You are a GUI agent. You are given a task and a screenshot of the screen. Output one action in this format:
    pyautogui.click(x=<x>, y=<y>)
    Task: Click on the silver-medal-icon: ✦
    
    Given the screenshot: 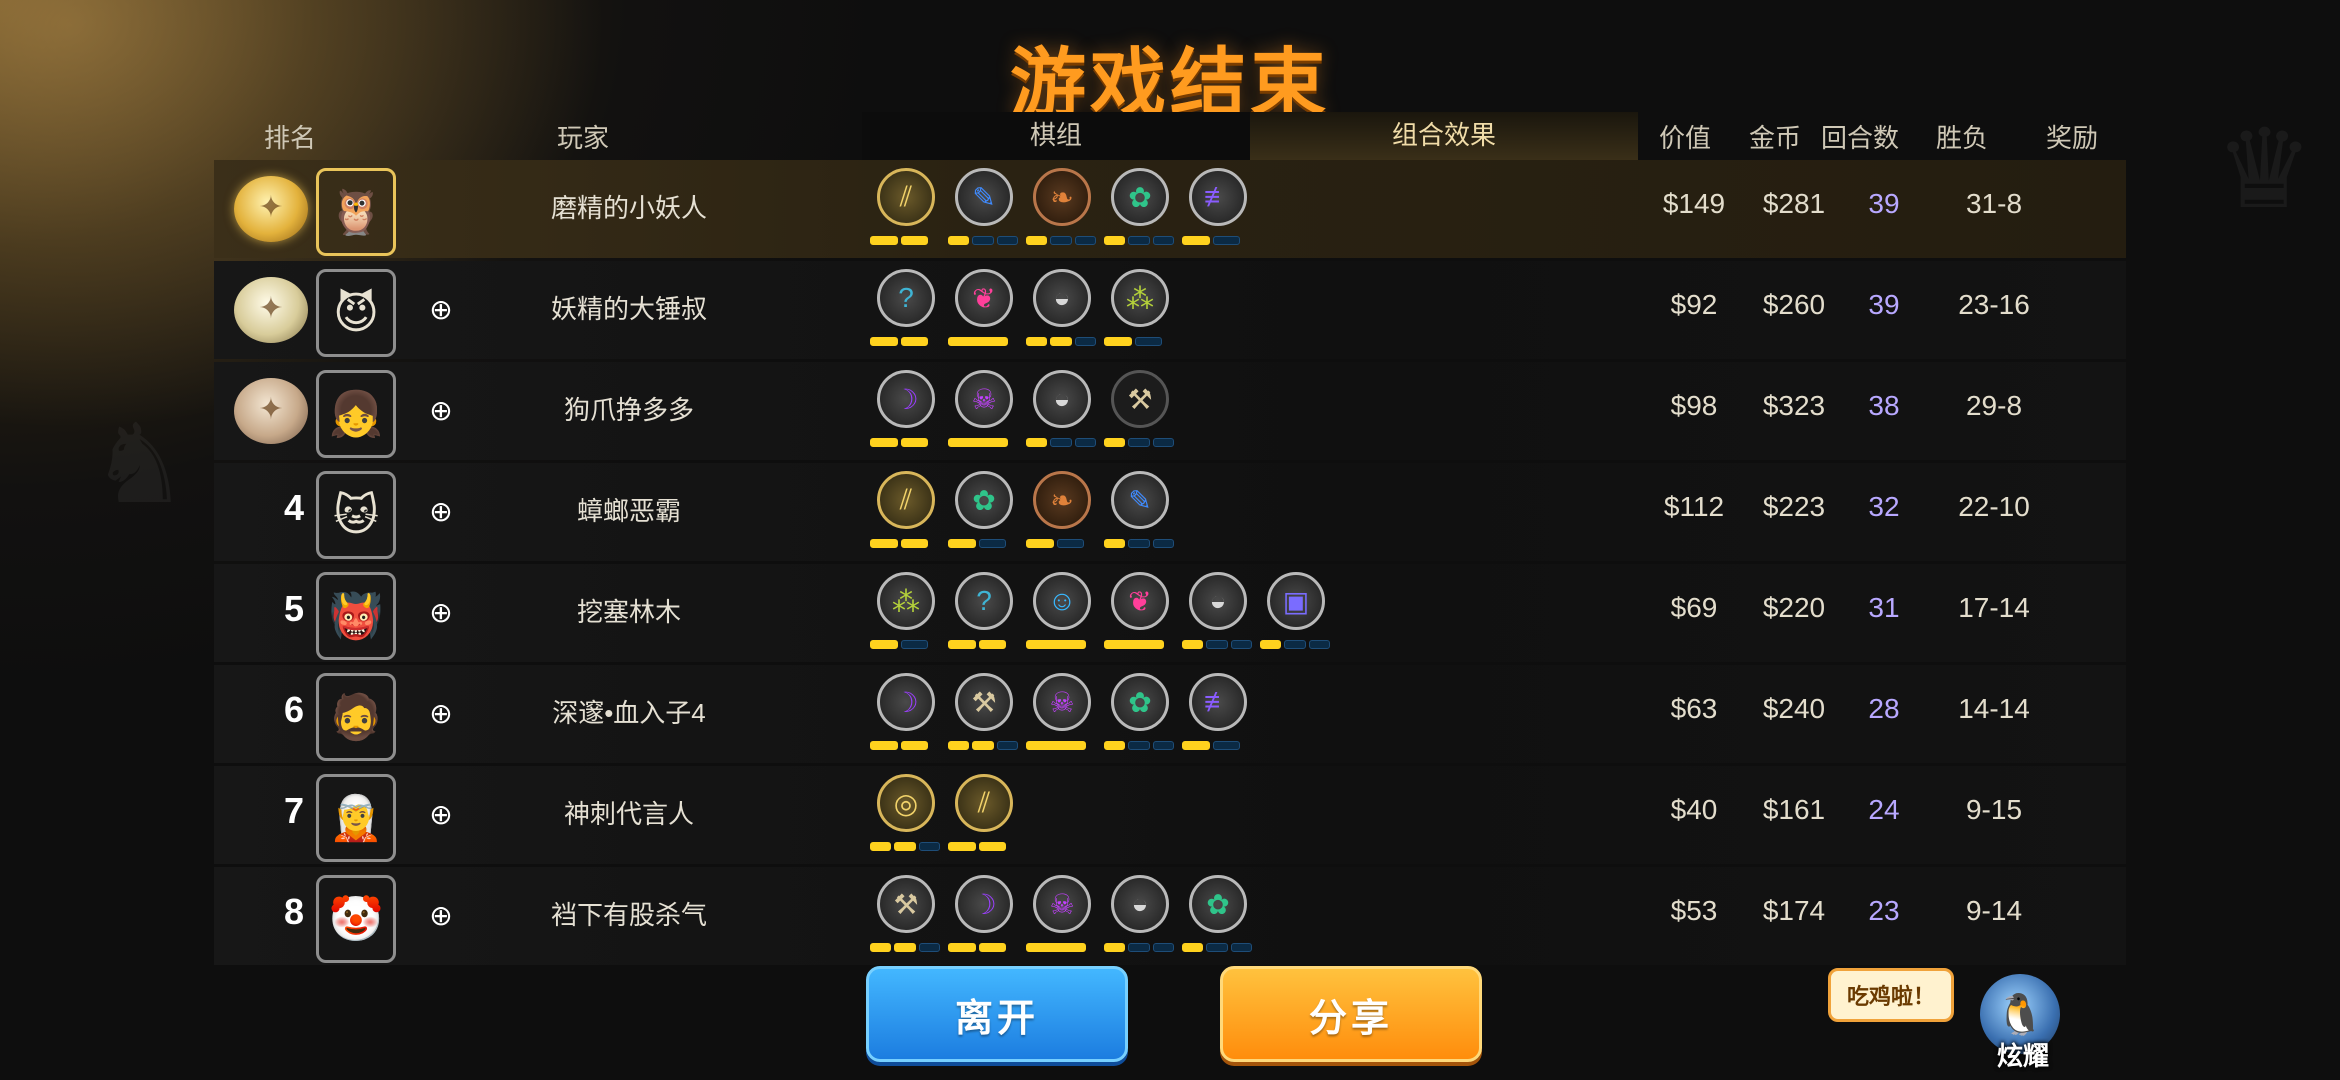 What is the action you would take?
    pyautogui.click(x=271, y=310)
    